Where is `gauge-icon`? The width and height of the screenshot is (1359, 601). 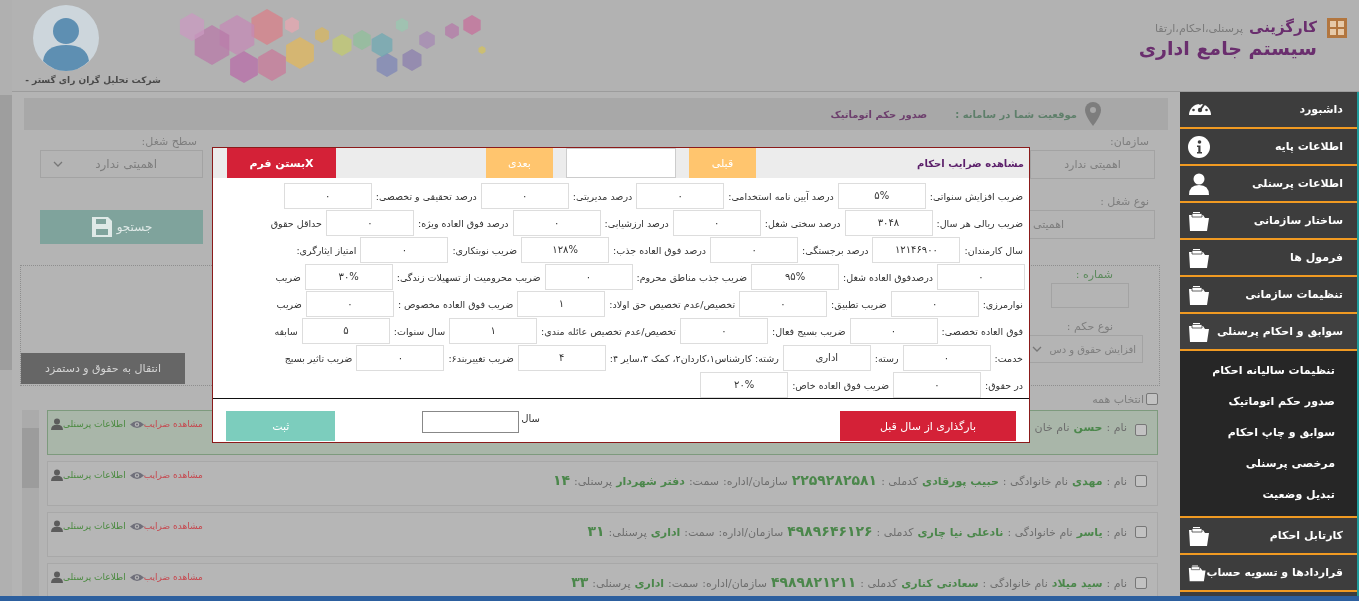
gauge-icon is located at coordinates (1200, 109).